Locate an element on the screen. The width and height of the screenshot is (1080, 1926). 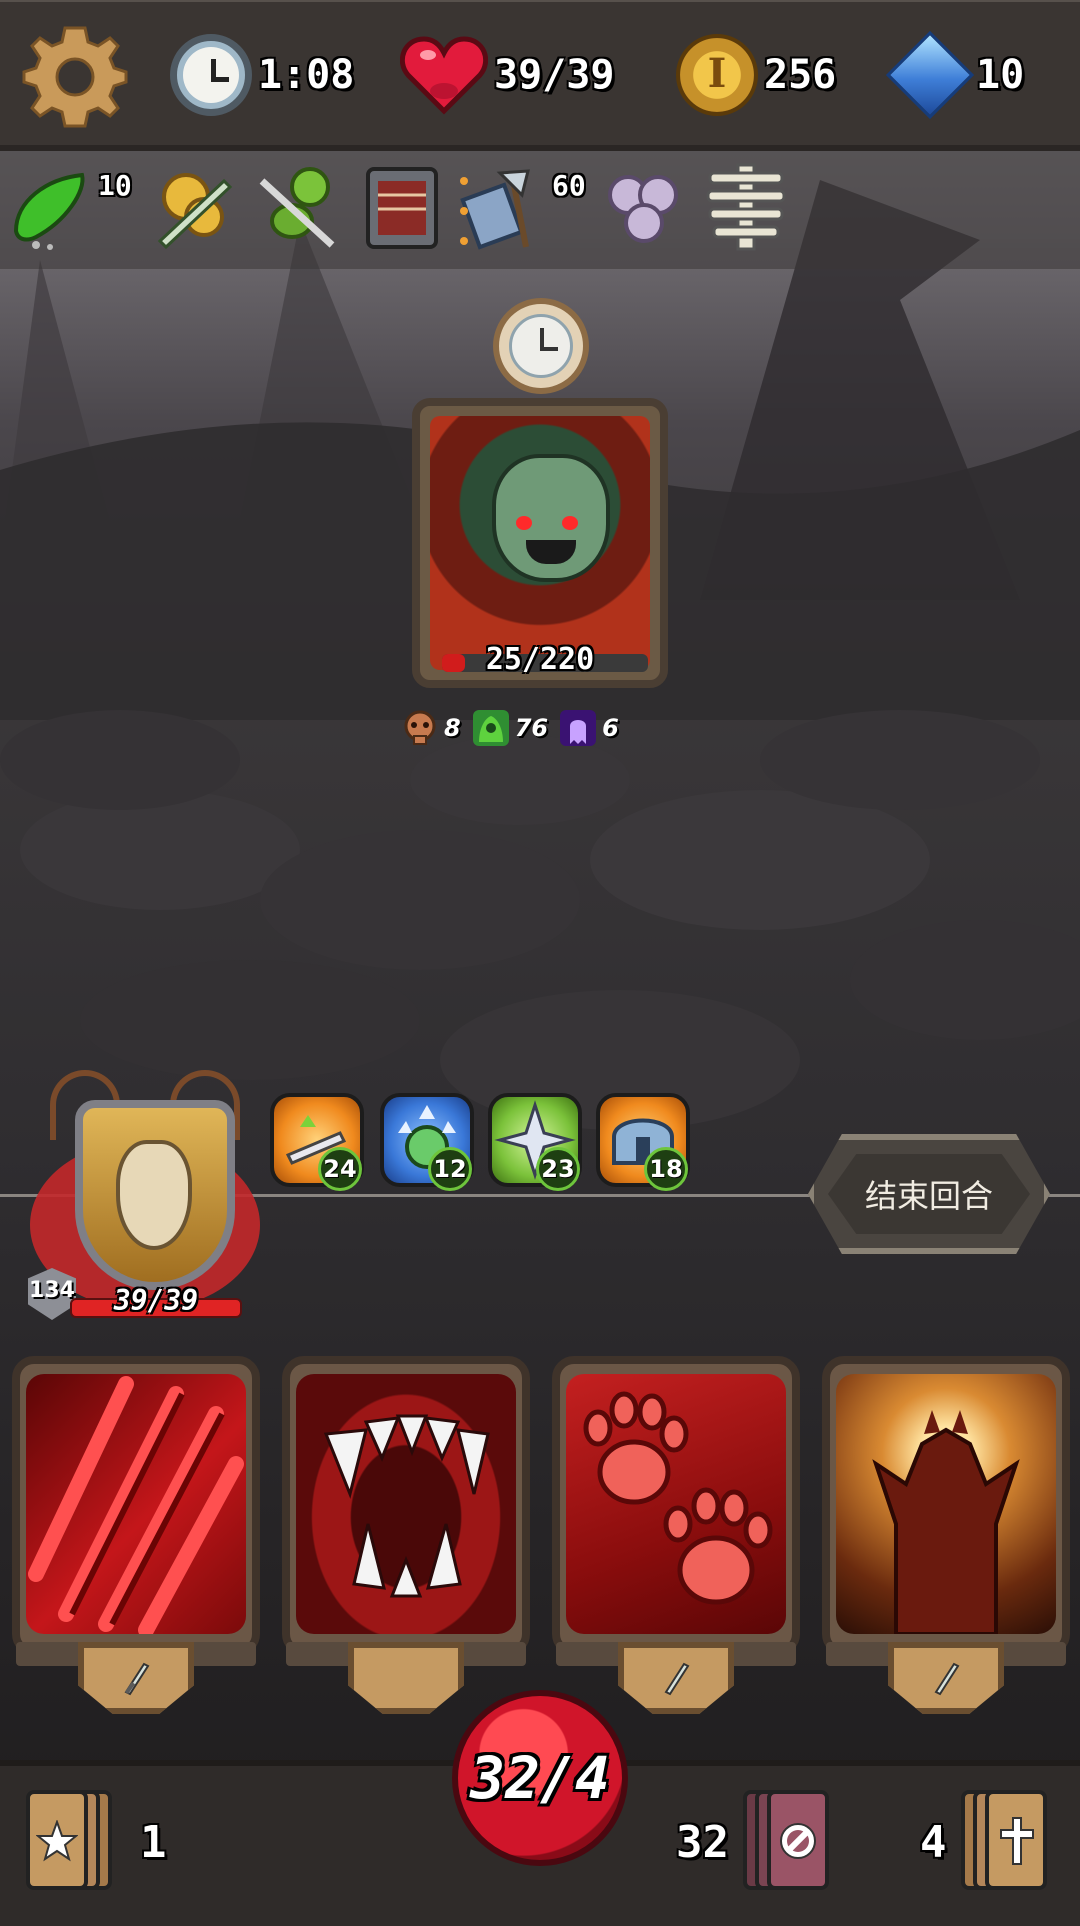
discard-pile-count: 32 is located at coordinates (702, 1842).